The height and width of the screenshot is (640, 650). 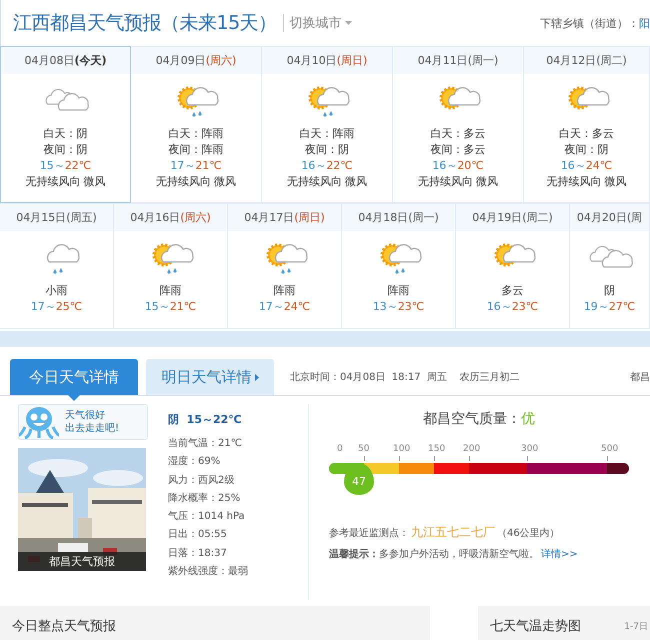 What do you see at coordinates (210, 377) in the screenshot?
I see `detail-tab: 明日天气详情` at bounding box center [210, 377].